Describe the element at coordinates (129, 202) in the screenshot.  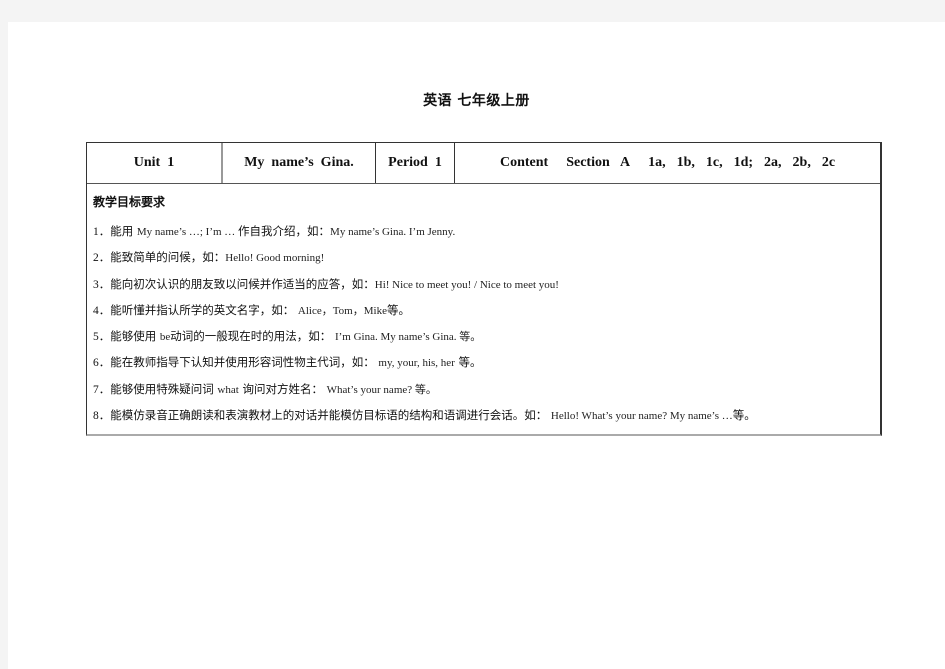
I see `objectives-heading: 教学目标要求` at that location.